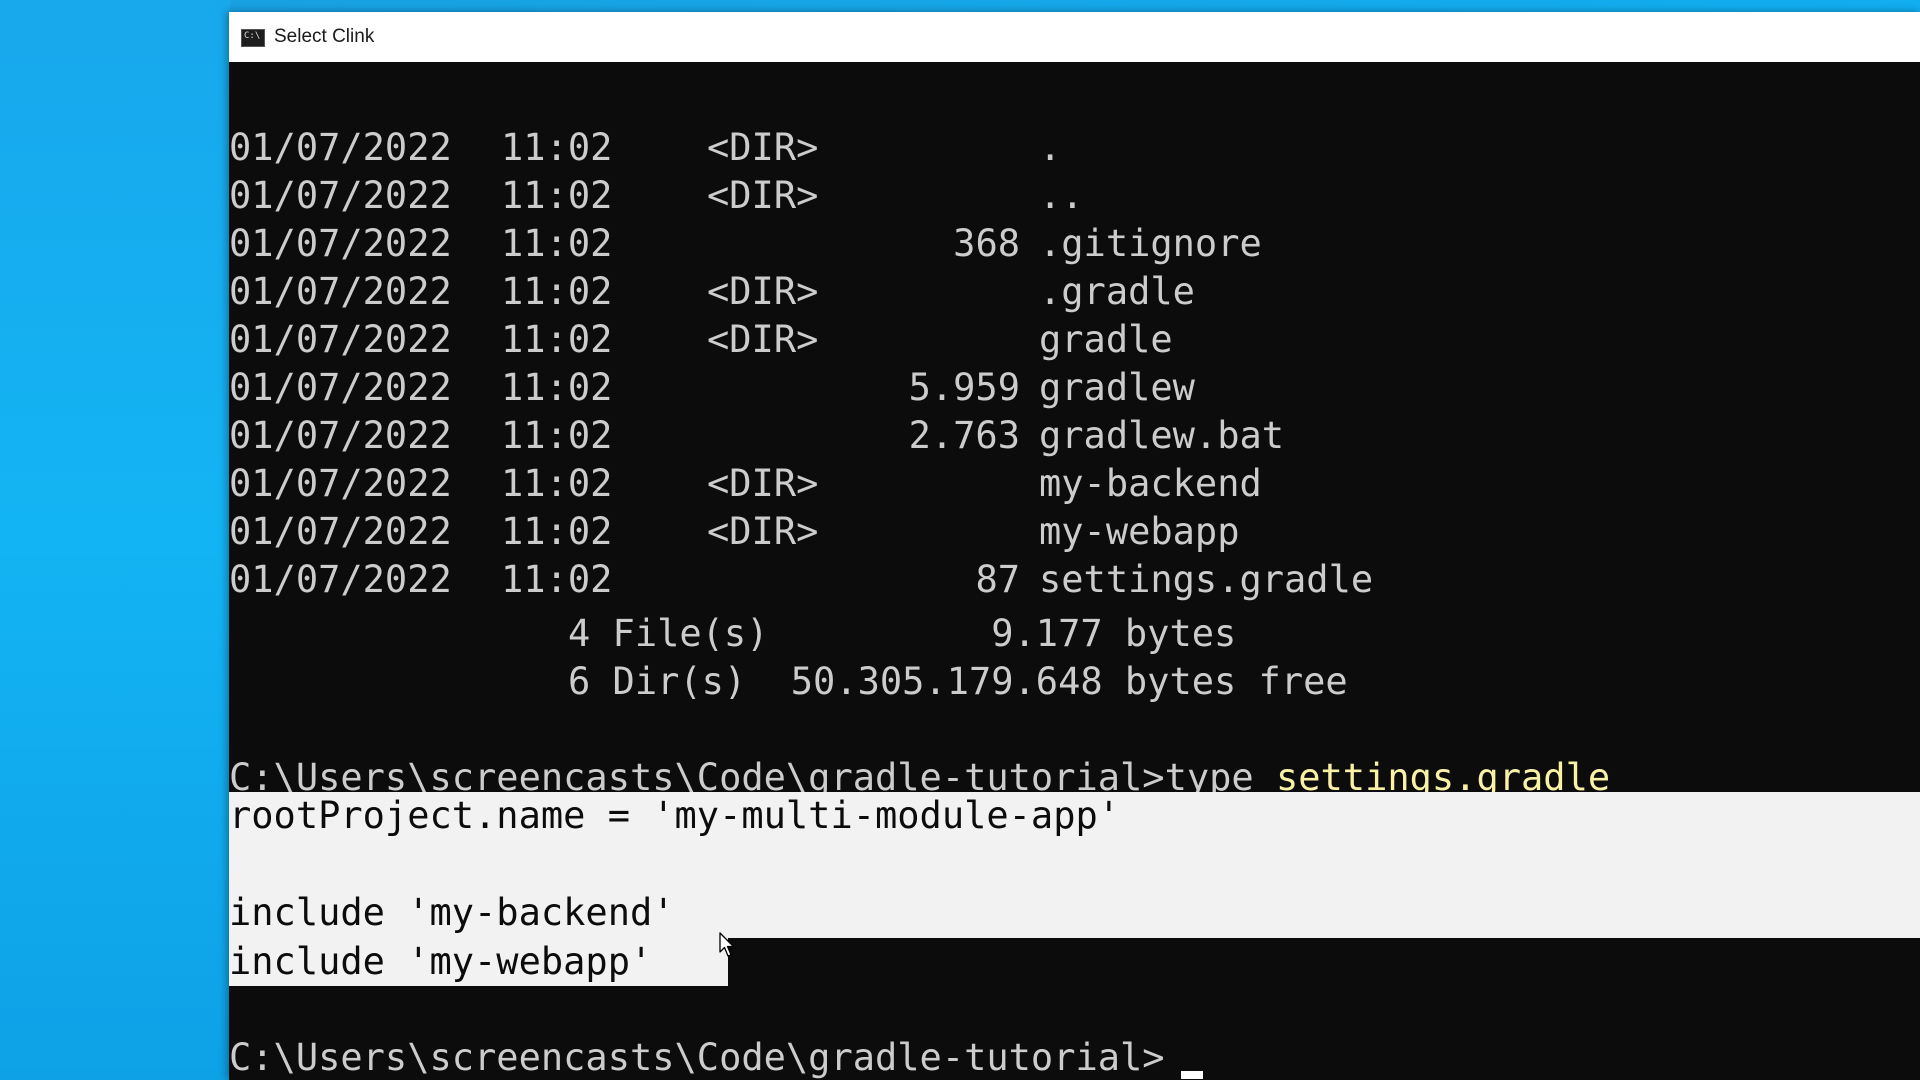 The height and width of the screenshot is (1080, 1920). I want to click on entry-name: .gradle, so click(1117, 291).